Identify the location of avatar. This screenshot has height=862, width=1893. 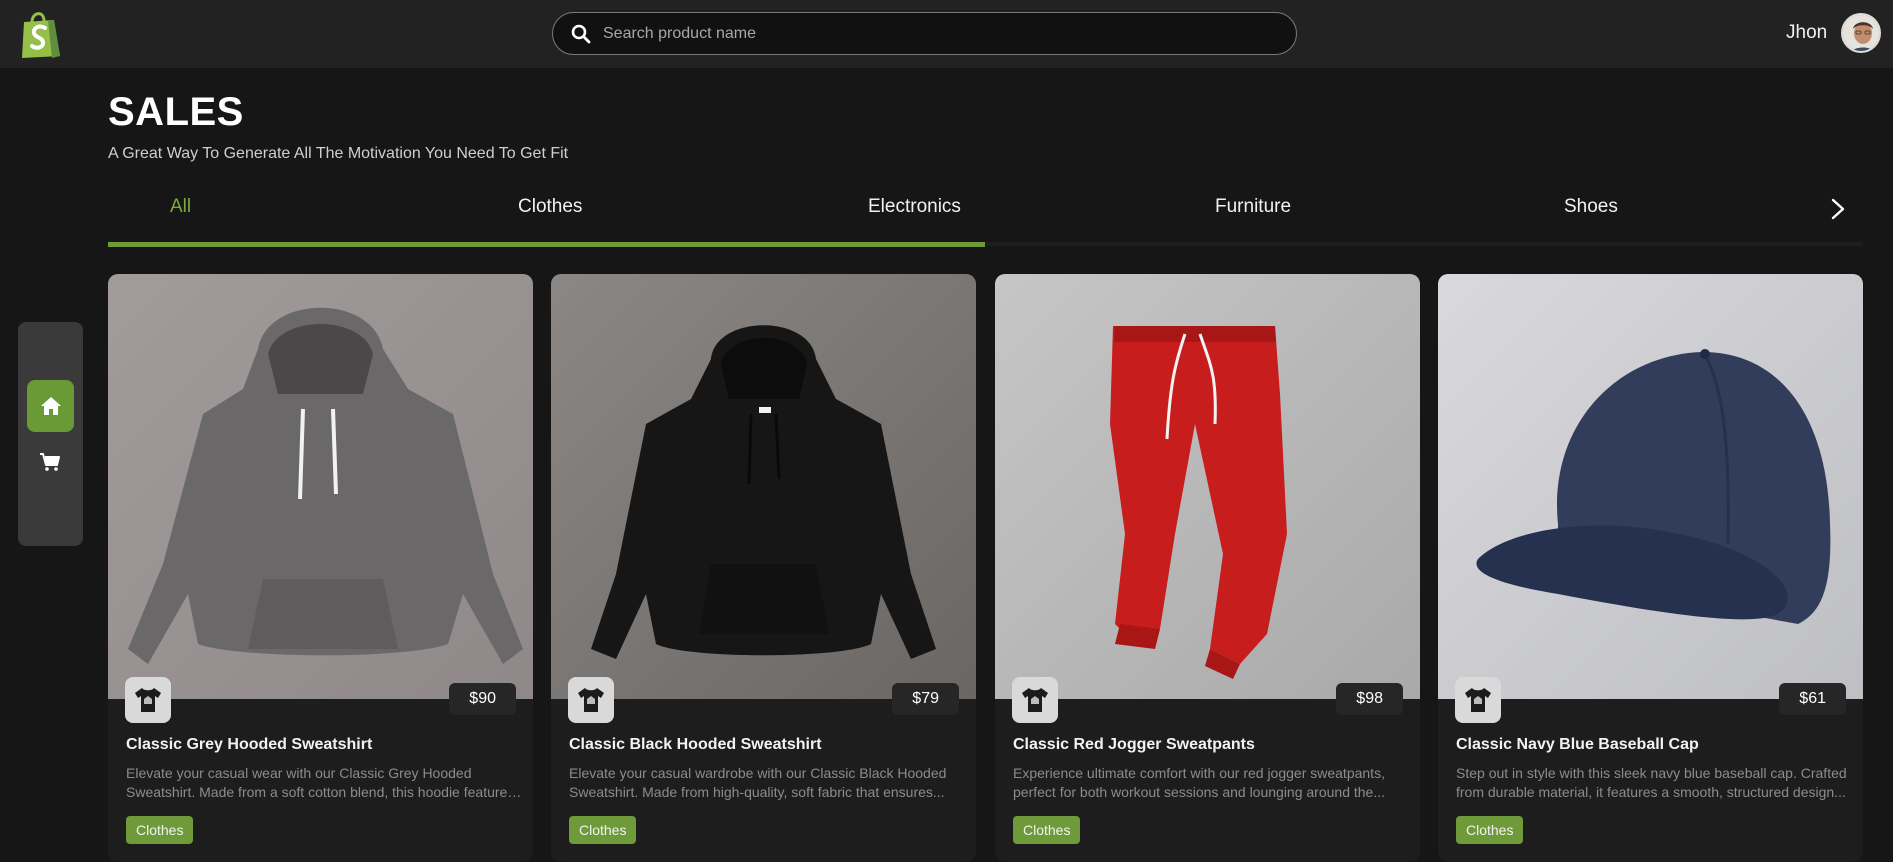
(1861, 33).